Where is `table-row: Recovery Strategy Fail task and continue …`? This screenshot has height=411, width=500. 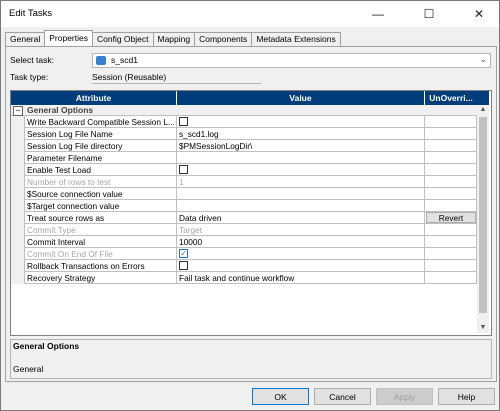
table-row: Recovery Strategy Fail task and continue … is located at coordinates (244, 278).